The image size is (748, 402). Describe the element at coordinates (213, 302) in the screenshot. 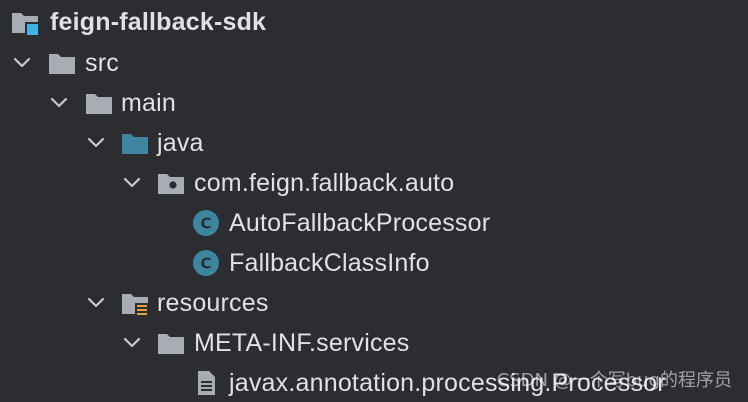

I see `tree-node-label: resources` at that location.